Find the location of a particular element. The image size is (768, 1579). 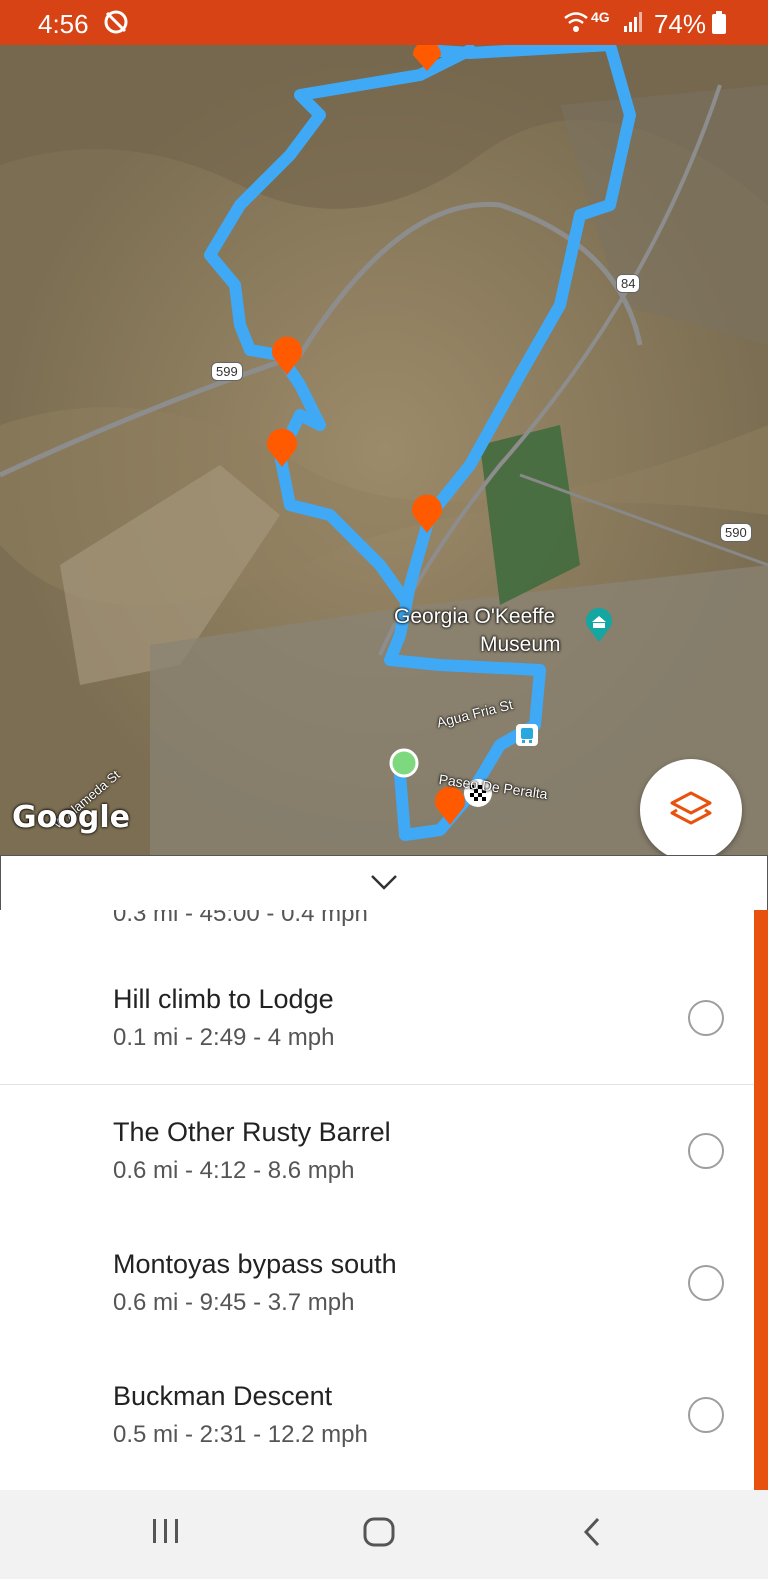

segment-stats: 0.3 mi - 45:00 - 0.4 mph is located at coordinates (240, 918).